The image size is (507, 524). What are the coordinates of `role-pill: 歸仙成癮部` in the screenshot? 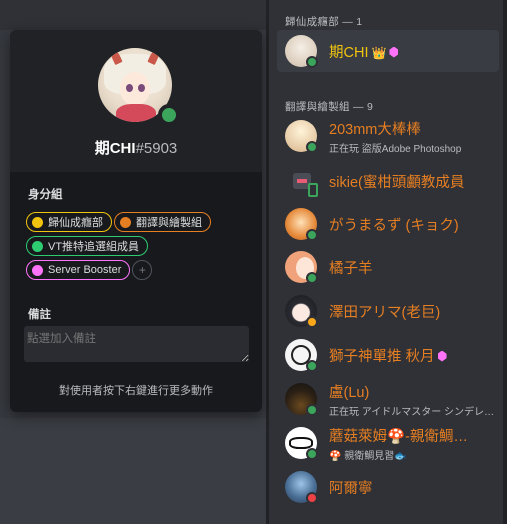 It's located at (69, 222).